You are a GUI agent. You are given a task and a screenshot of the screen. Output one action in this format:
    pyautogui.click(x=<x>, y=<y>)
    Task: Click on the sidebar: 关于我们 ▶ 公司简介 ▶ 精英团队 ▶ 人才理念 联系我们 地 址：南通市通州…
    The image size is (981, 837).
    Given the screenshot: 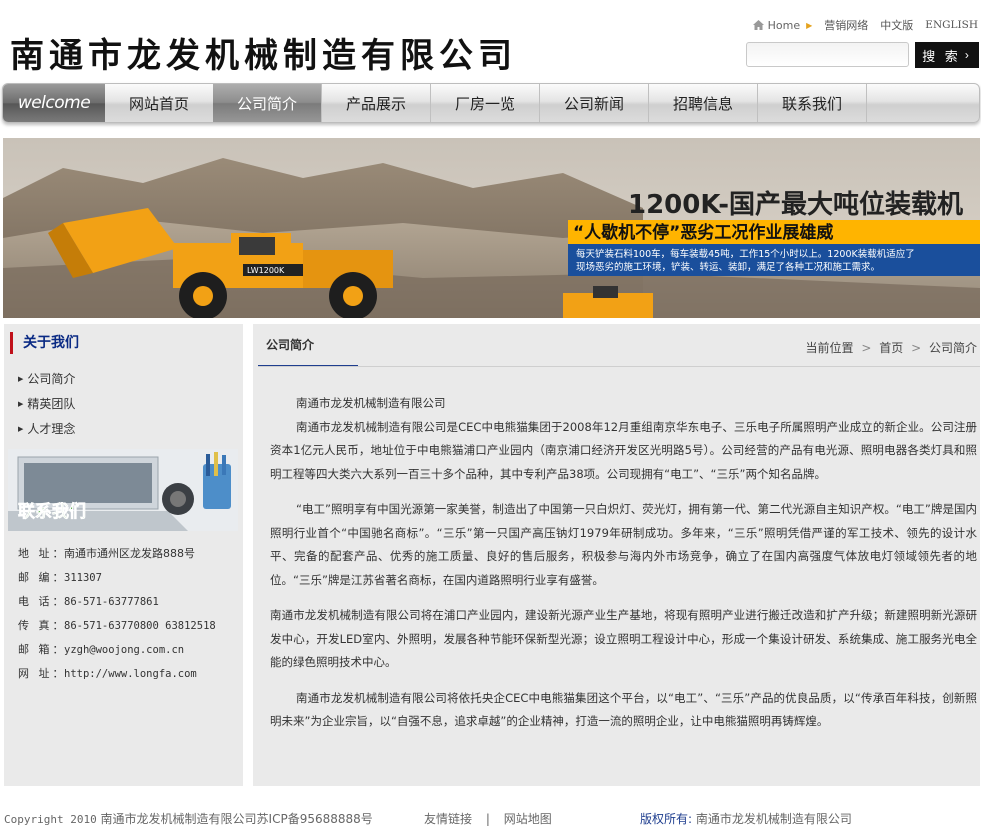 What is the action you would take?
    pyautogui.click(x=123, y=555)
    